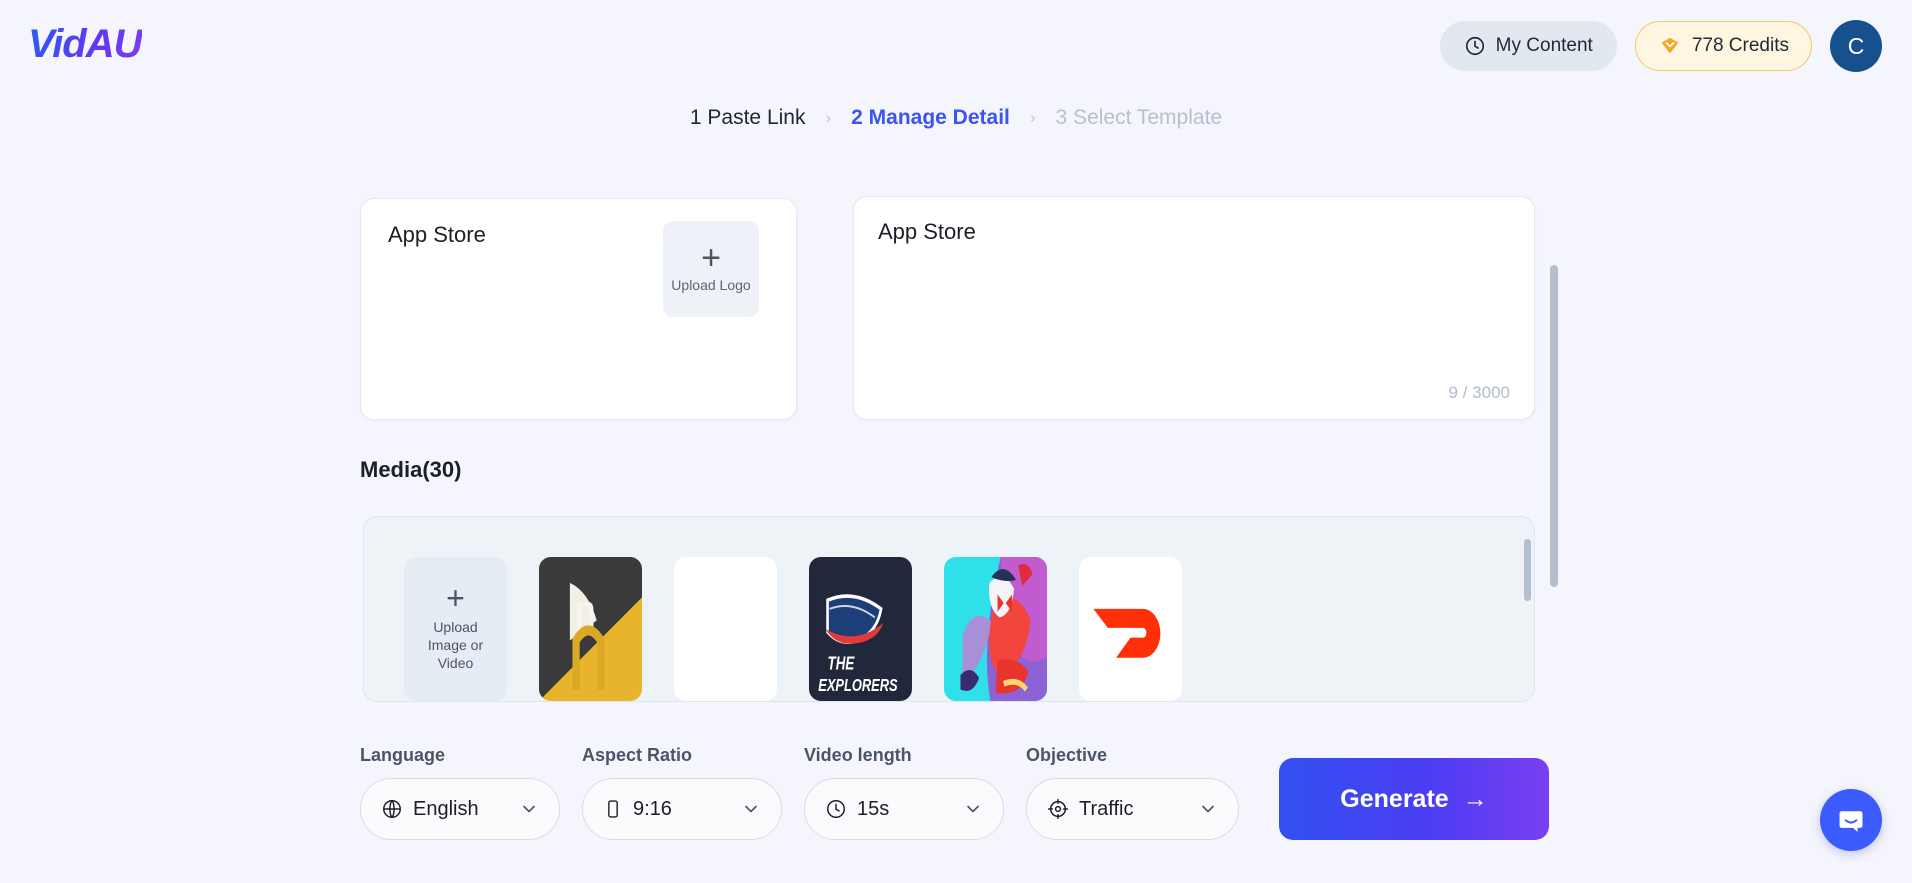 The height and width of the screenshot is (883, 1912). I want to click on chat-bubble-icon, so click(1851, 820).